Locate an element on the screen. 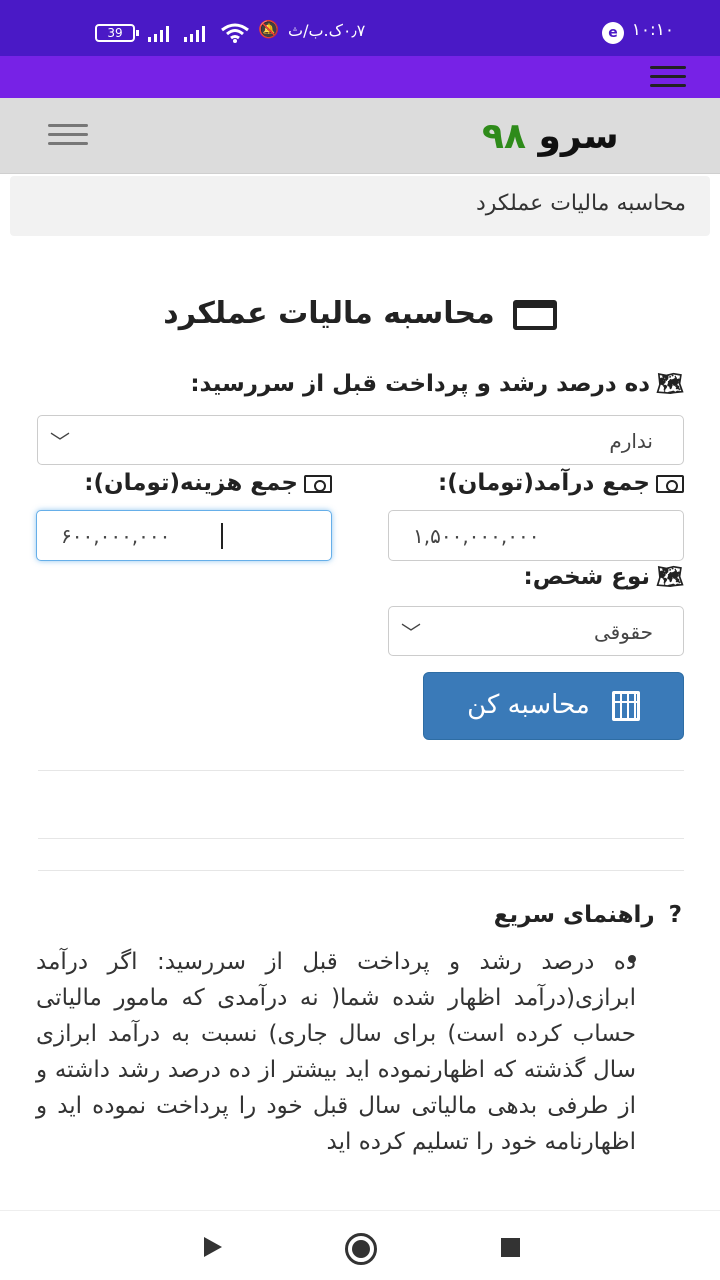  system-nav-bar is located at coordinates (360, 1245).